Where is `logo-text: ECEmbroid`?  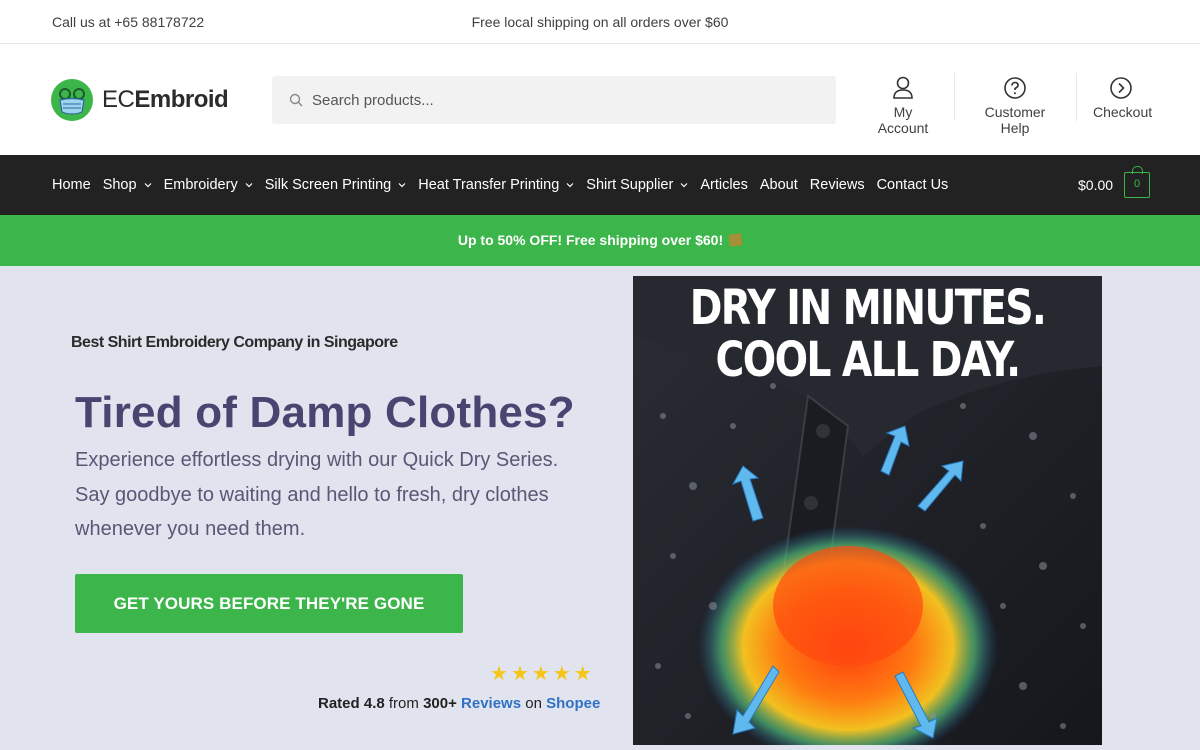
logo-text: ECEmbroid is located at coordinates (165, 99).